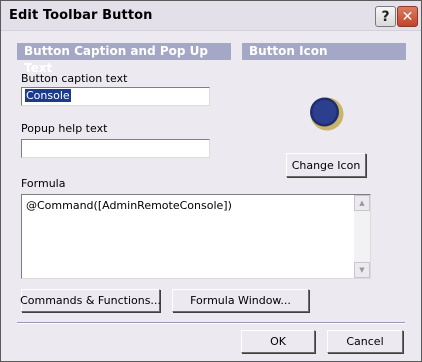 This screenshot has width=422, height=362. I want to click on dialog-title: Edit Toolbar Button, so click(81, 15).